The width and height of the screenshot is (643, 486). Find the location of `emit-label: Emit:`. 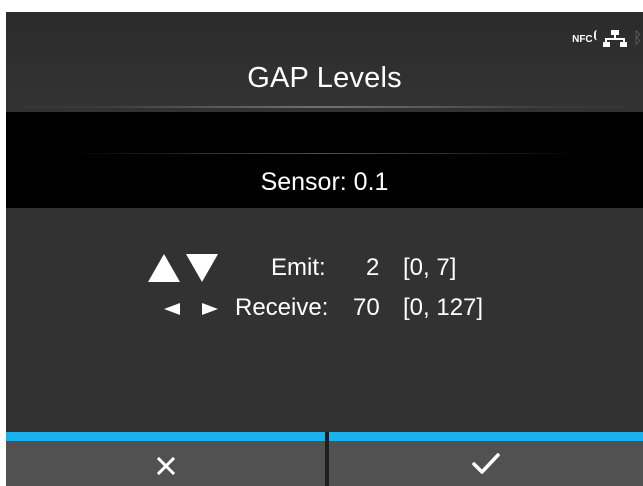

emit-label: Emit: is located at coordinates (298, 267).